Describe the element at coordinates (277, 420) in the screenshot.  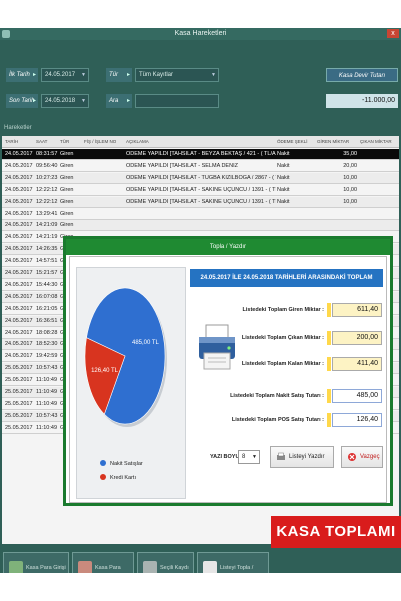
I see `toplam-pos-label: Listedeki Toplam POS Satış Tutarı :` at that location.